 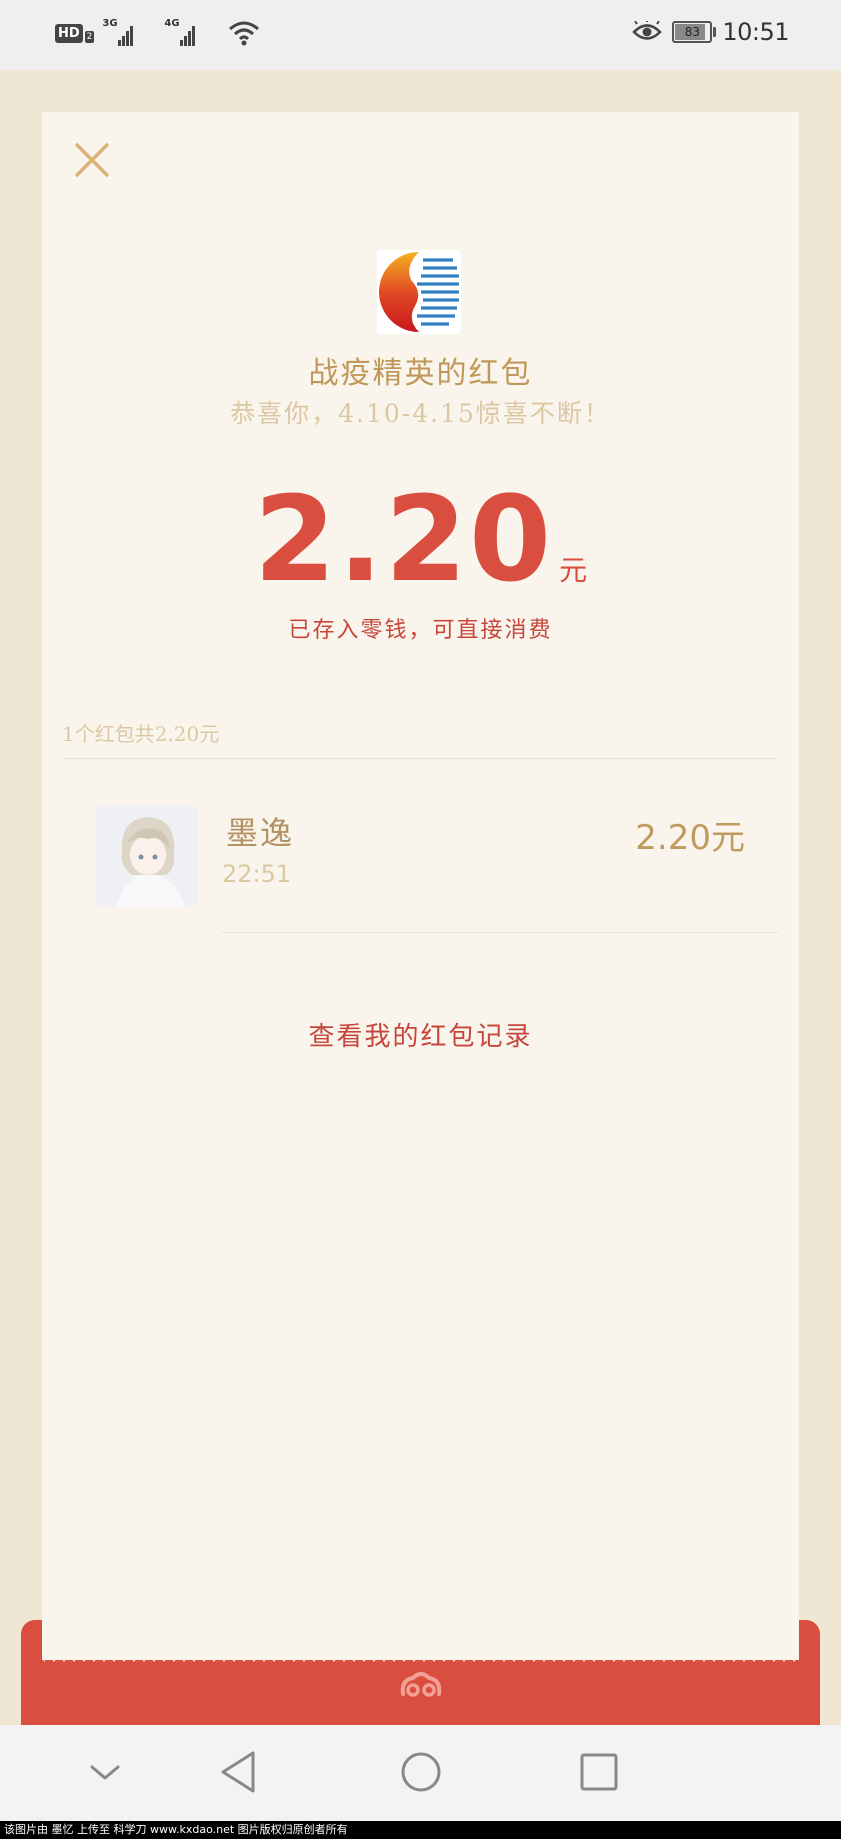 I want to click on receiver-name: 墨逸, so click(x=260, y=833).